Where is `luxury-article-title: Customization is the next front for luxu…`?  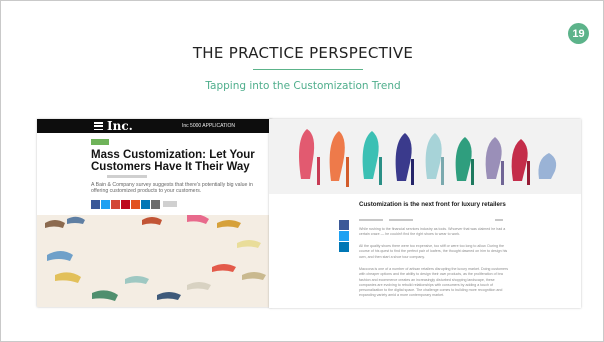 luxury-article-title: Customization is the next front for luxu… is located at coordinates (432, 204).